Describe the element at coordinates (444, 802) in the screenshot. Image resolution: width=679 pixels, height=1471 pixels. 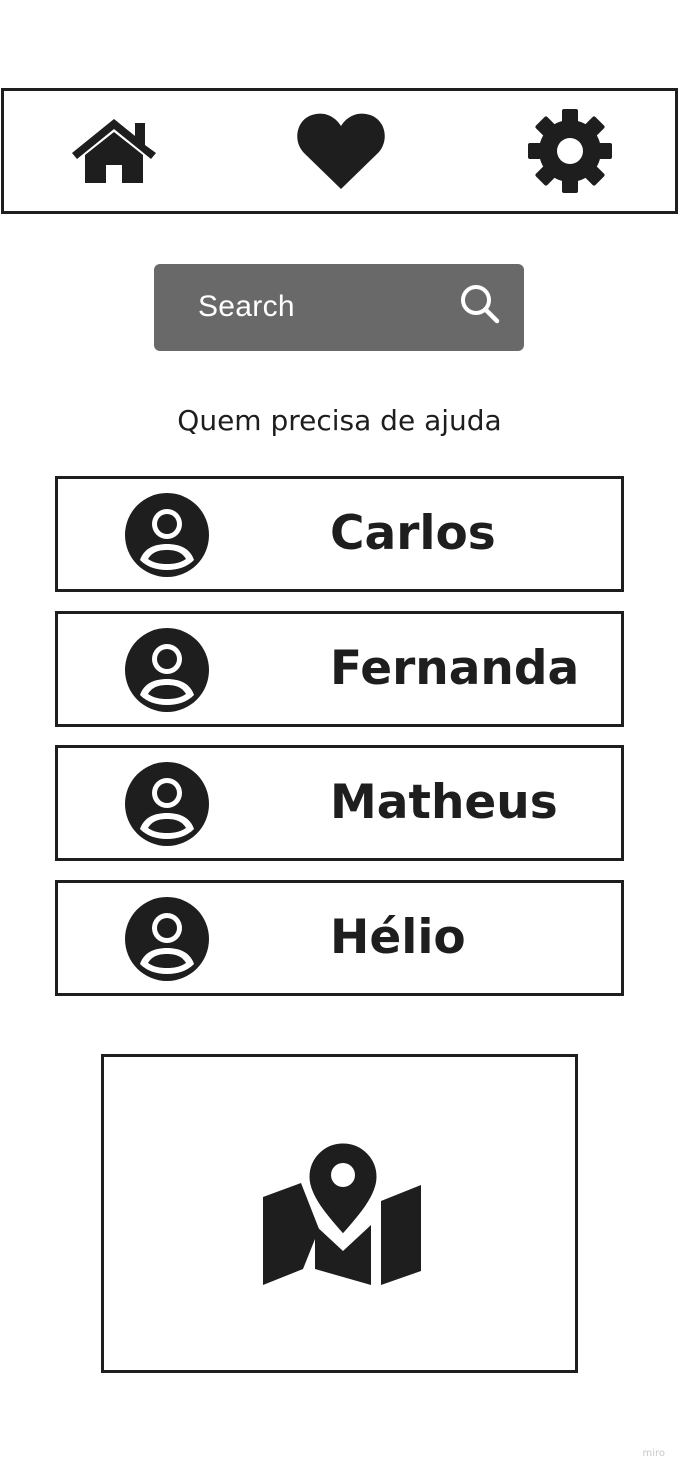
I see `person-name: Matheus` at that location.